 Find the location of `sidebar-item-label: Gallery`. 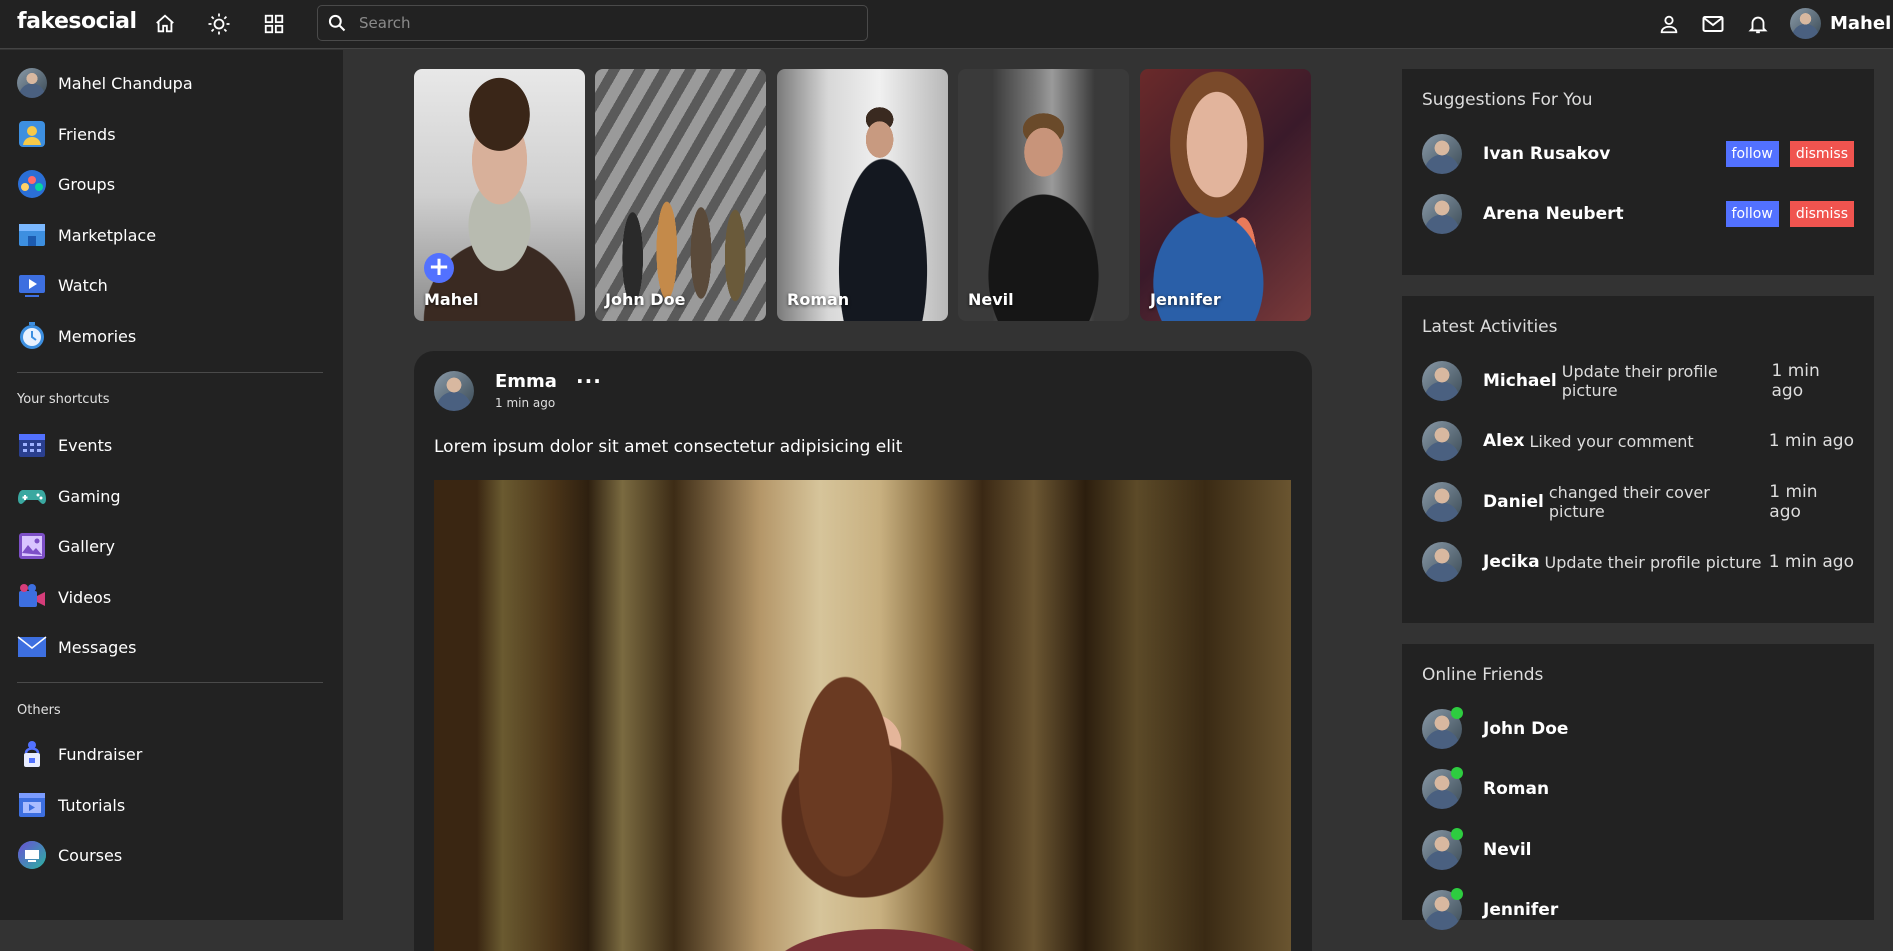

sidebar-item-label: Gallery is located at coordinates (86, 546).